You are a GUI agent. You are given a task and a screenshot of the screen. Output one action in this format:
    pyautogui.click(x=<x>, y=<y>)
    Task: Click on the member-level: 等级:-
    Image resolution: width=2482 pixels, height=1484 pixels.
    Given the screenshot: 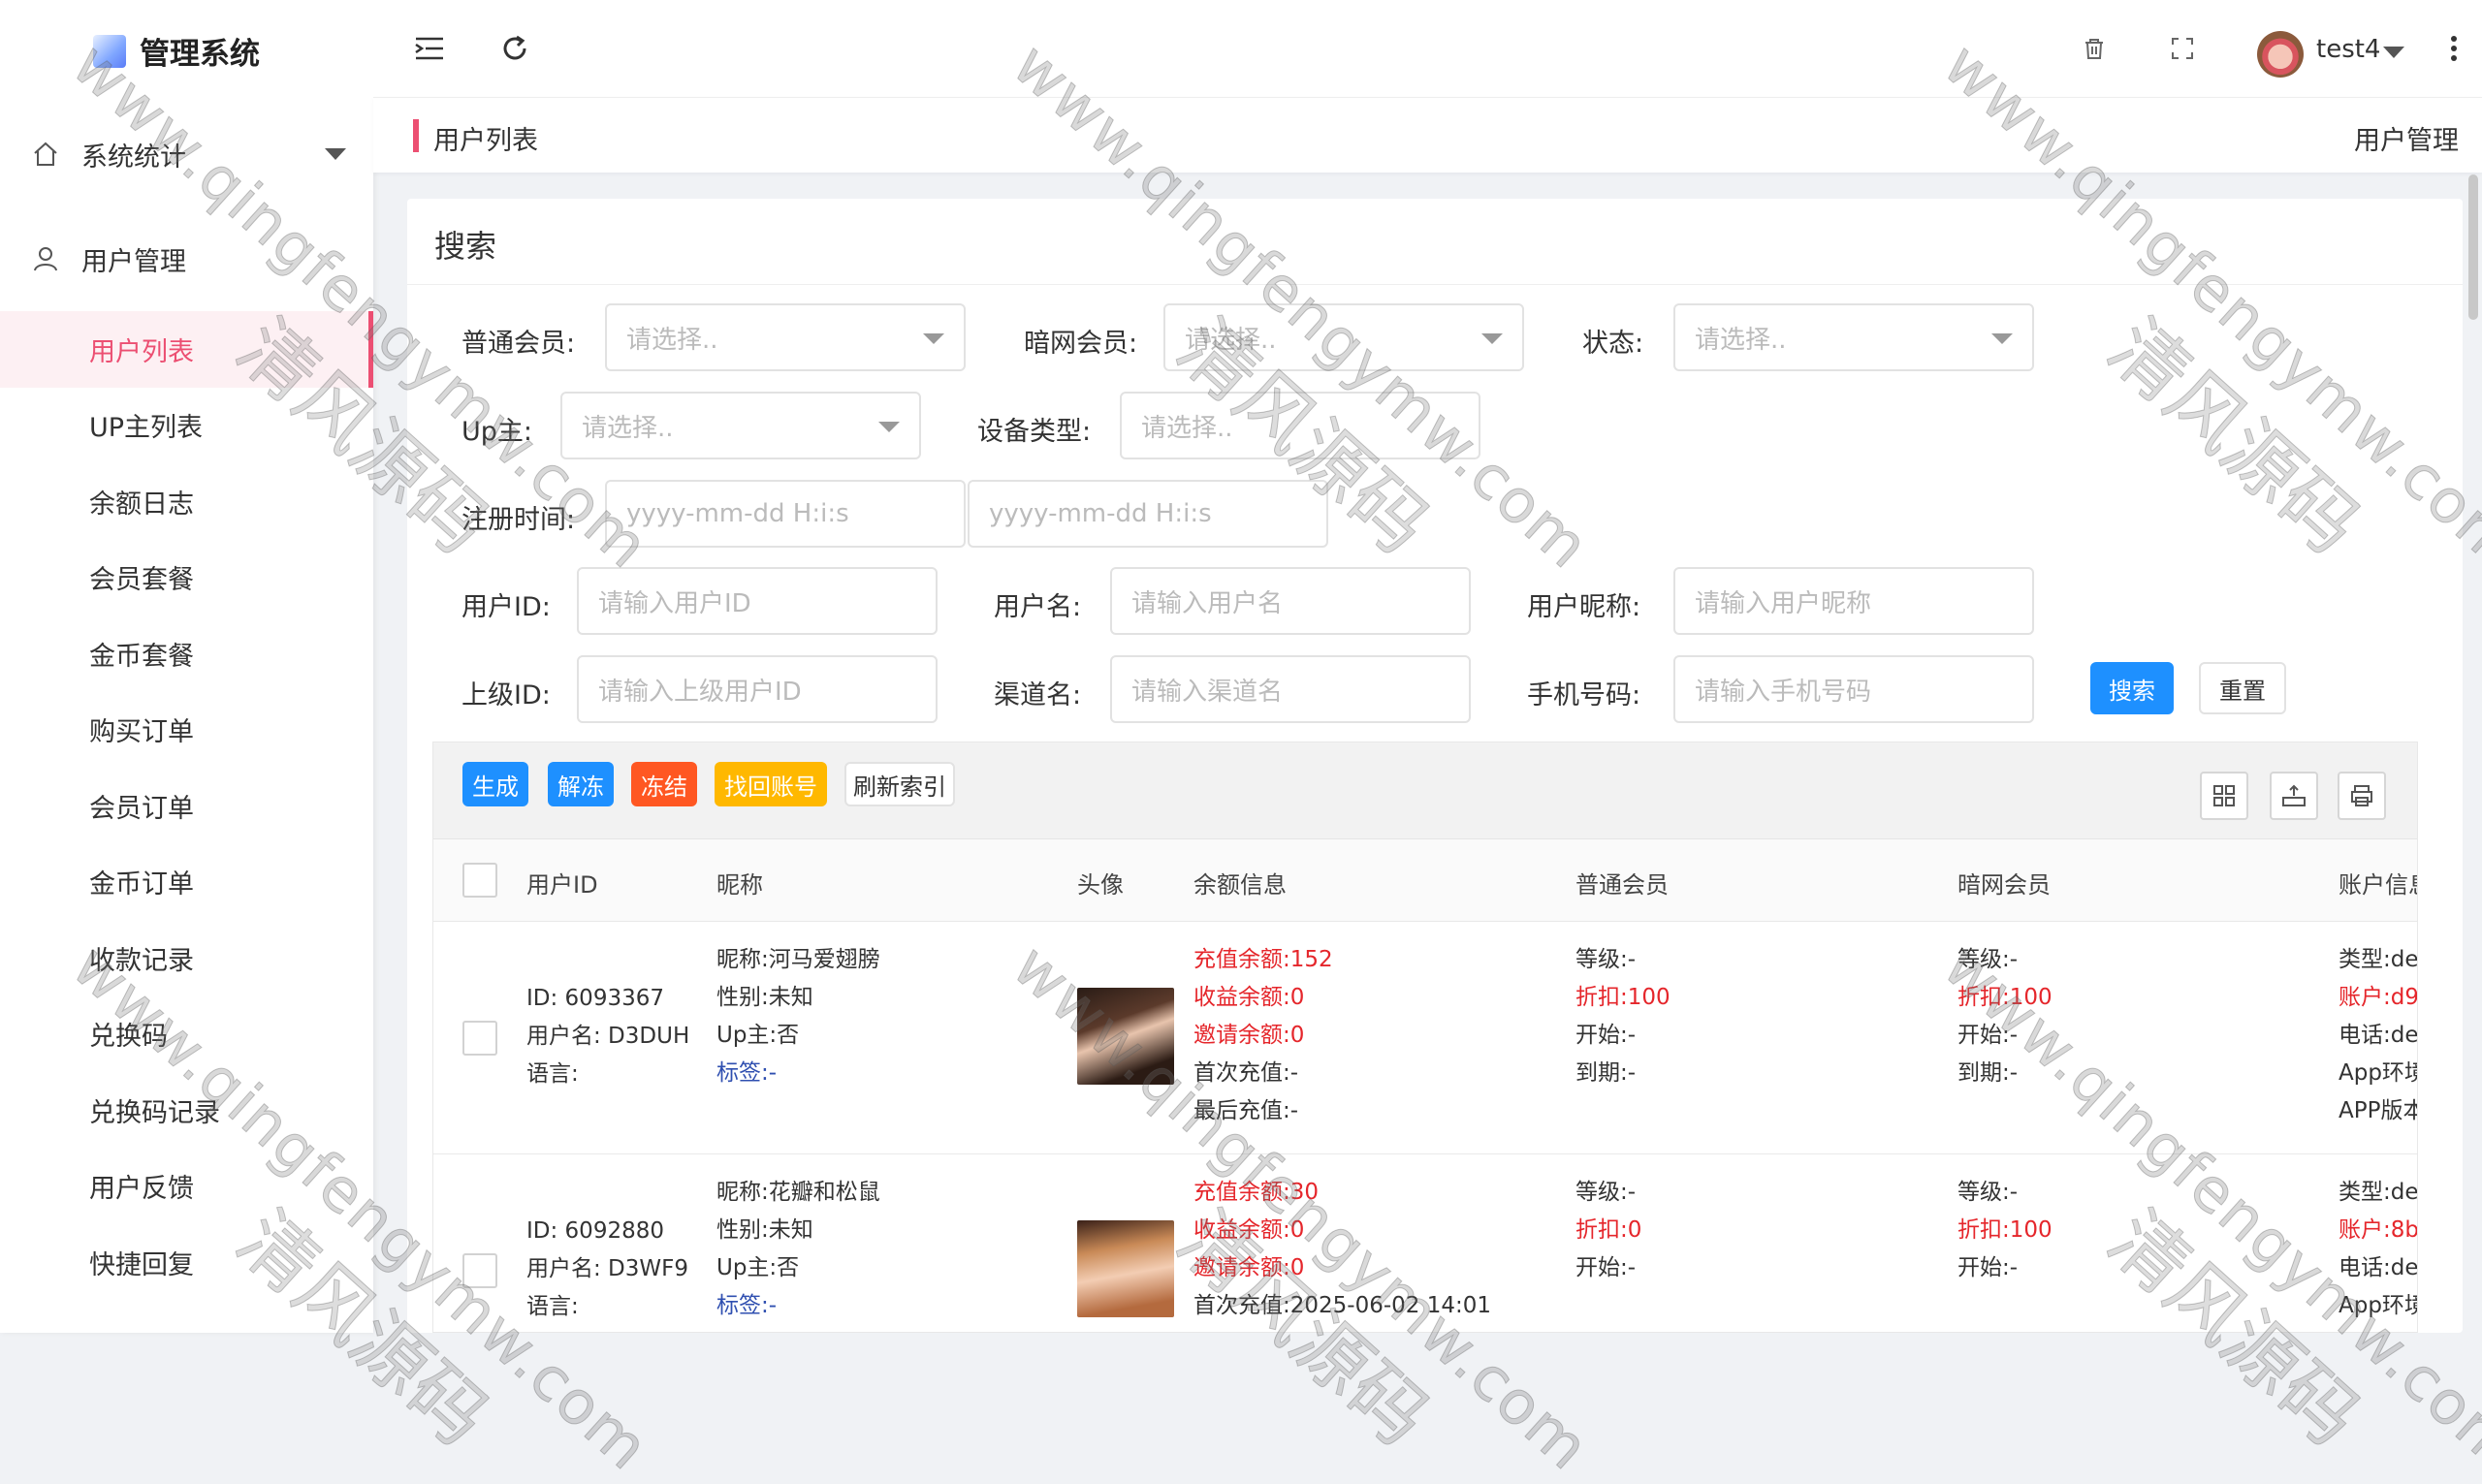 What is the action you would take?
    pyautogui.click(x=1606, y=960)
    